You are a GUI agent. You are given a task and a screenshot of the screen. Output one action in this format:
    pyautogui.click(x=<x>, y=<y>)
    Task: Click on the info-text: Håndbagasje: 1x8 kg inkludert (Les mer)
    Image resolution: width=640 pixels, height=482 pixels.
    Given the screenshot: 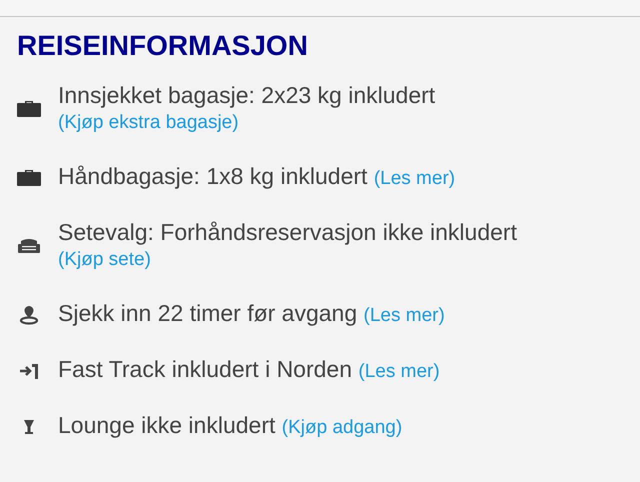 What is the action you would take?
    pyautogui.click(x=257, y=177)
    